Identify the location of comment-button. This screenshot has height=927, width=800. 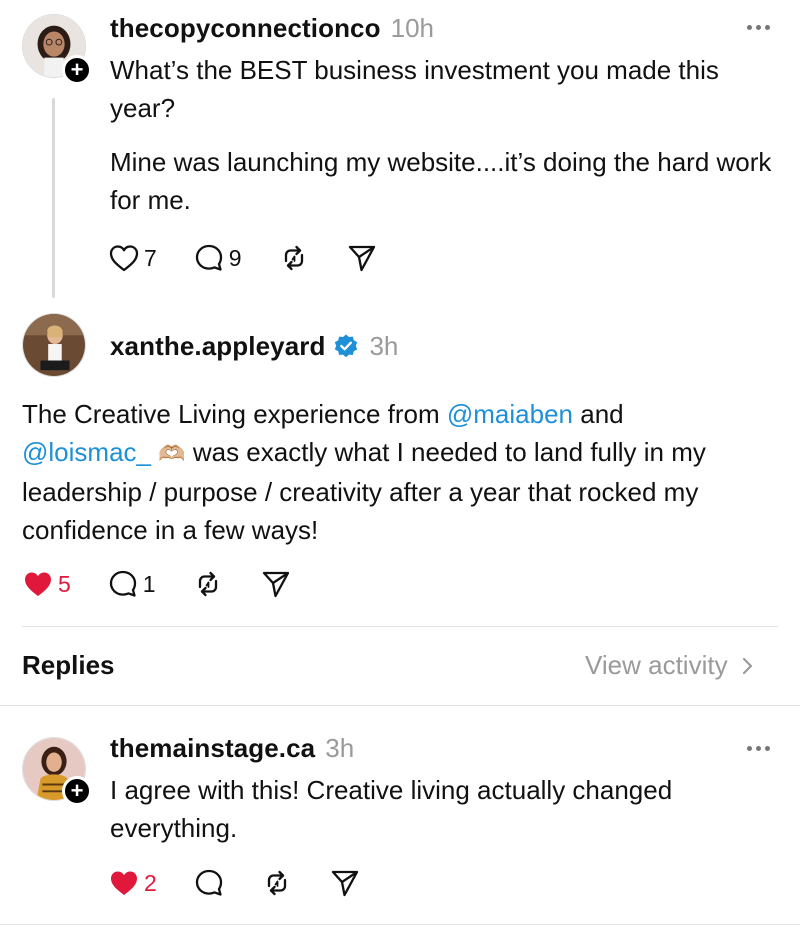
(209, 883).